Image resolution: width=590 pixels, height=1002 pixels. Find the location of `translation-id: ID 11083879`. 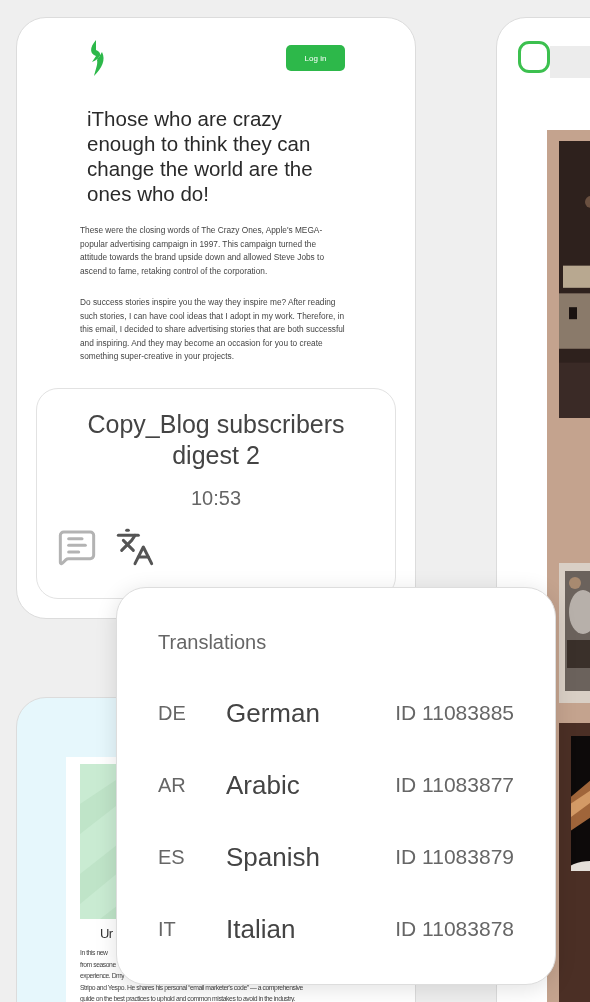

translation-id: ID 11083879 is located at coordinates (454, 857).